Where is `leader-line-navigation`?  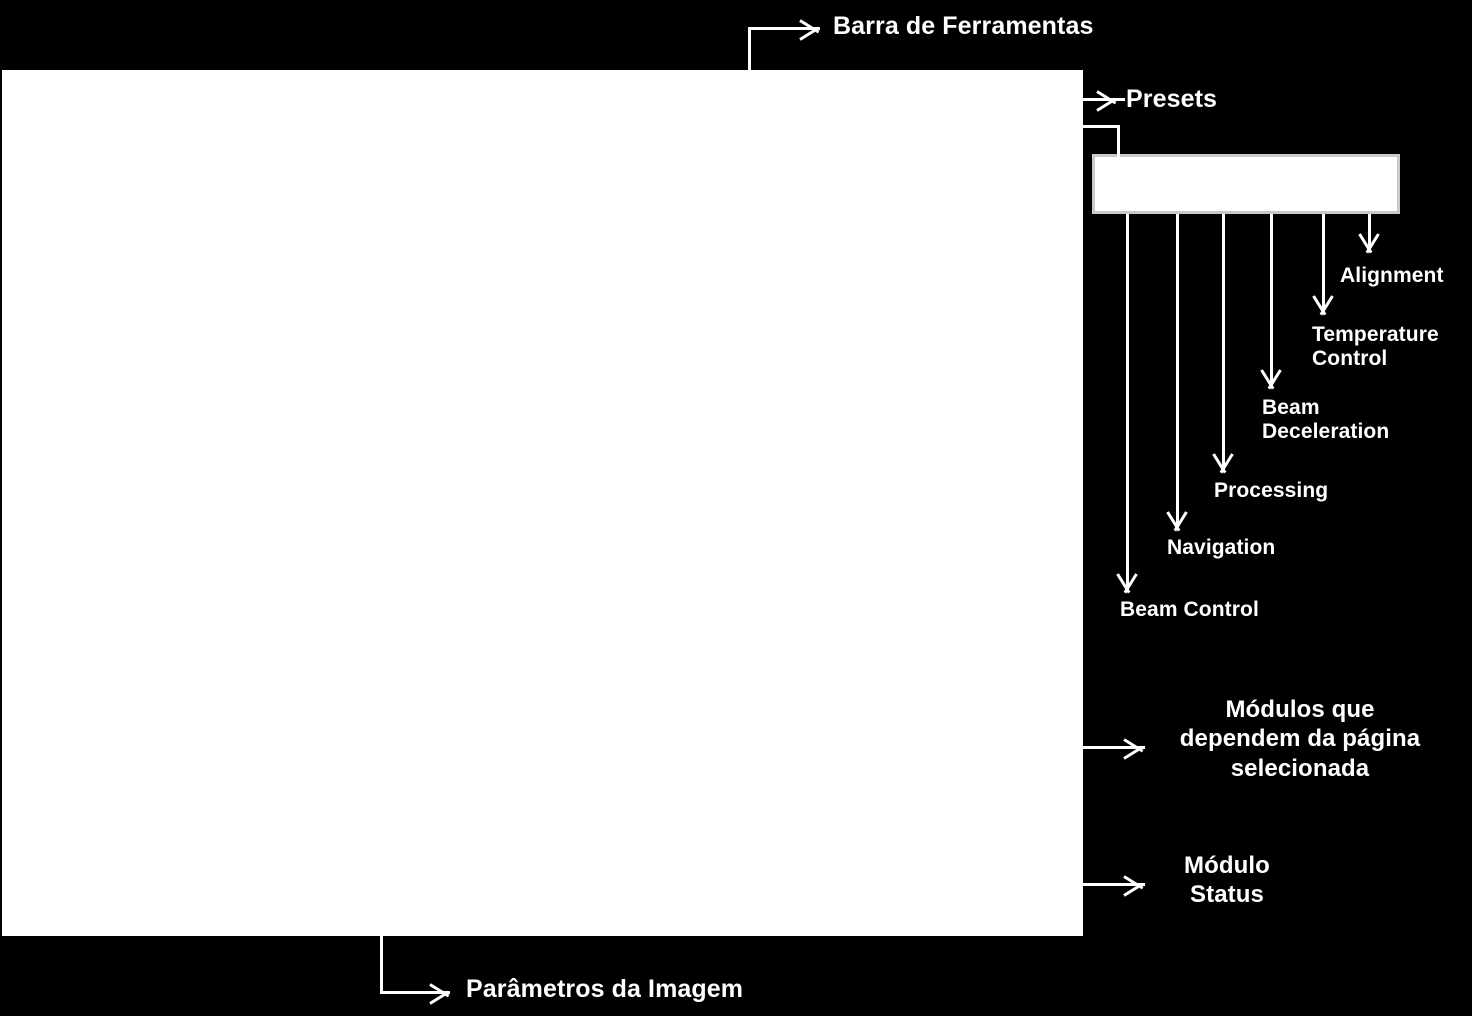
leader-line-navigation is located at coordinates (1177, 370).